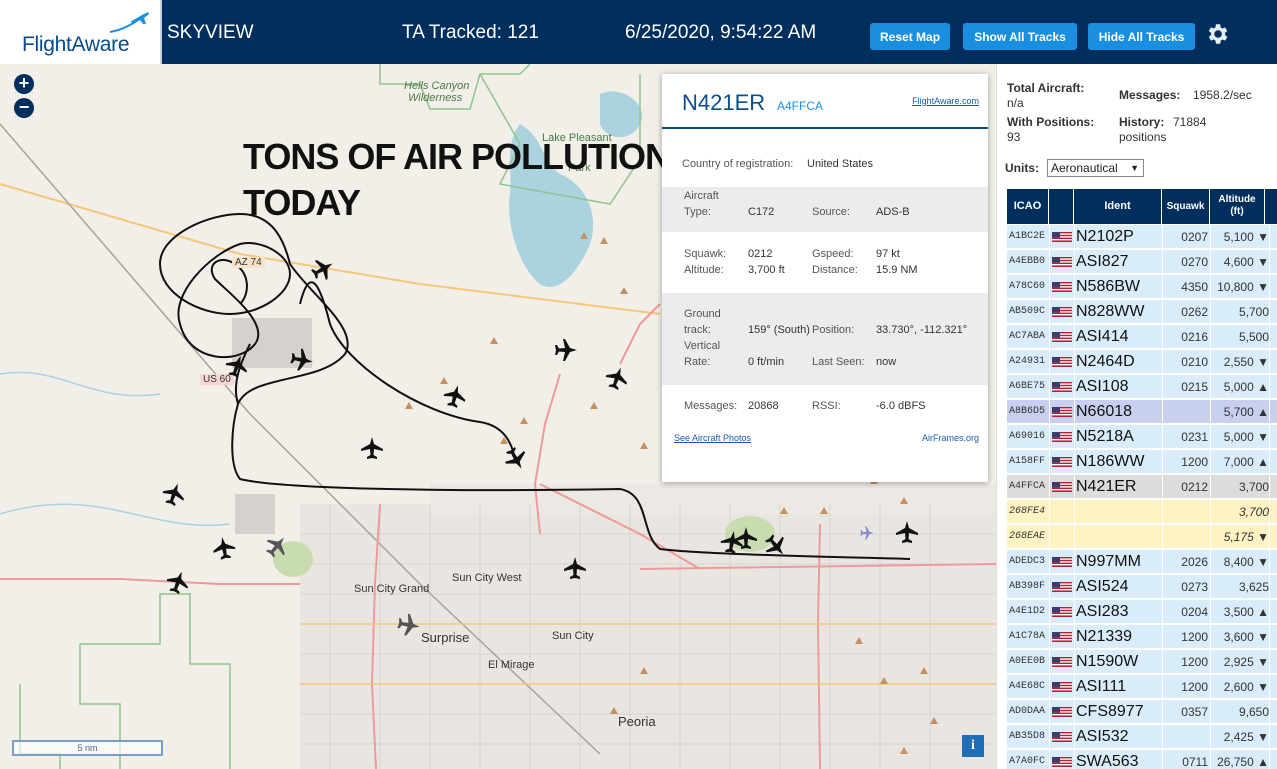 The height and width of the screenshot is (769, 1277). Describe the element at coordinates (1142, 562) in the screenshot. I see `table-row: ADEDC3 N997MM 2026 8,400 ▼` at that location.